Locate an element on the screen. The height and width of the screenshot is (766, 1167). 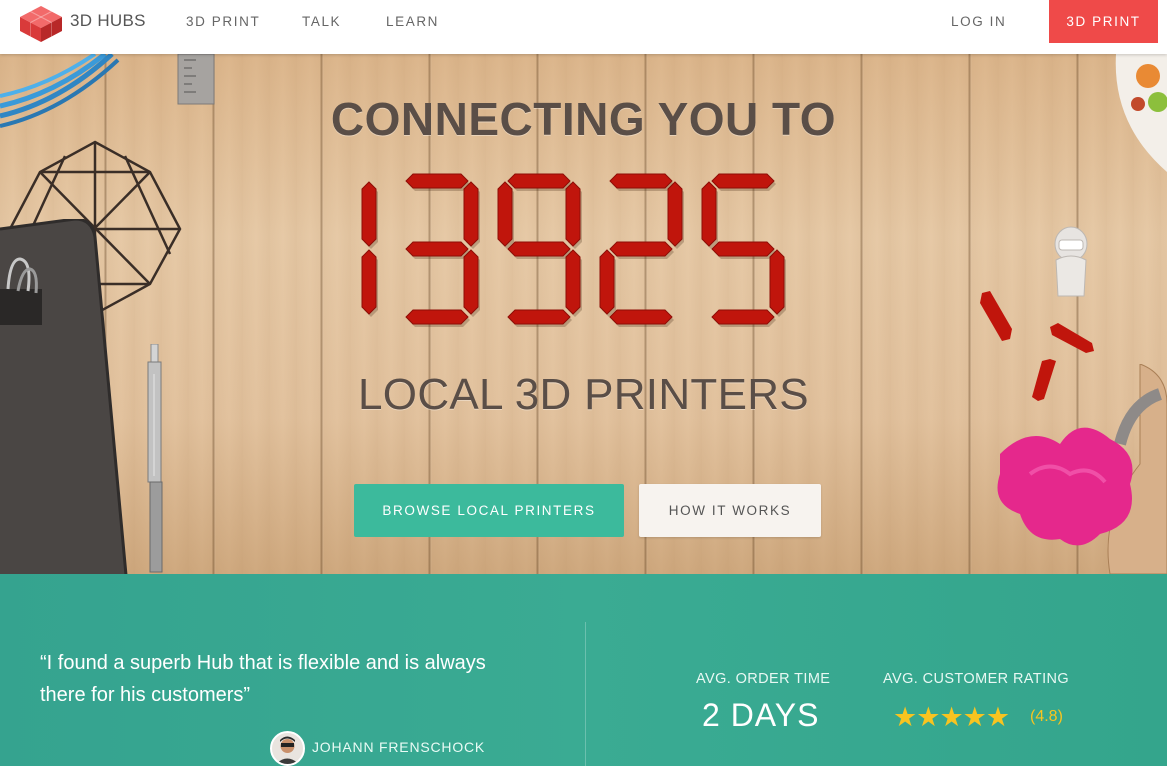
avg-order-time-value: 2 DAYS is located at coordinates (761, 715).